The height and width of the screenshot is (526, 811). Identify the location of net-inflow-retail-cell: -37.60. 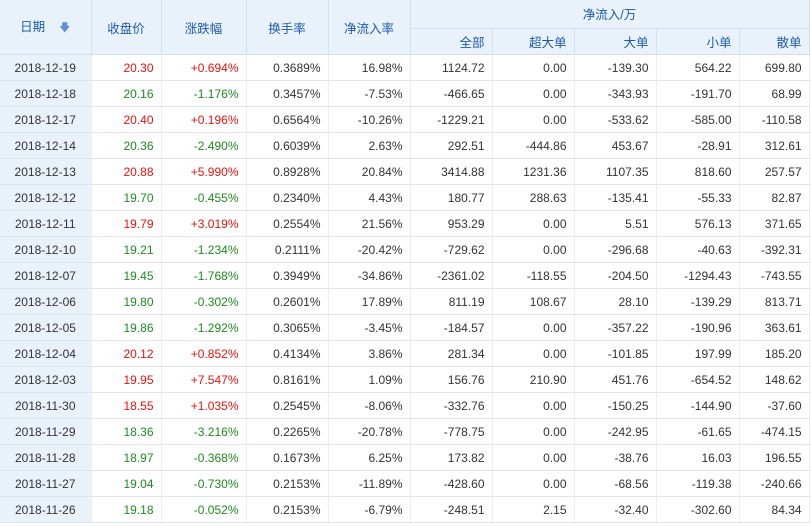
(774, 405).